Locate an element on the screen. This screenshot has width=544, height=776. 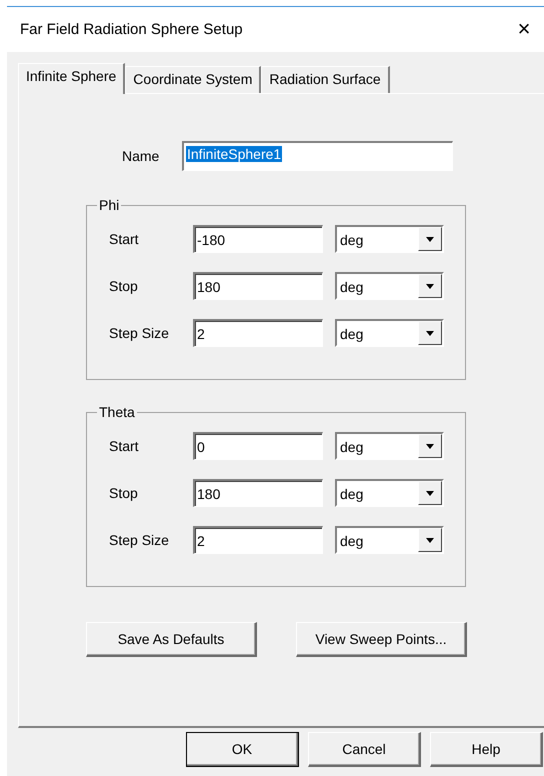
name-field: InfiniteSphere1 is located at coordinates (317, 156).